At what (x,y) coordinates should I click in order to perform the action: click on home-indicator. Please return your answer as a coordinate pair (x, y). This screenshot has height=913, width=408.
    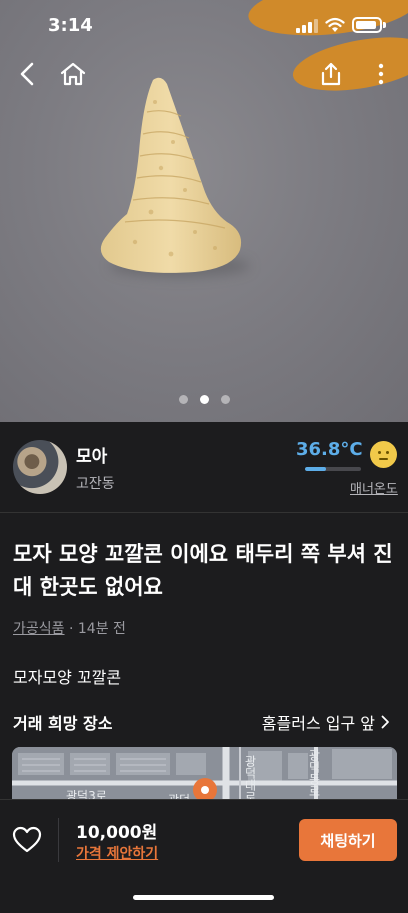
    Looking at the image, I should click on (203, 897).